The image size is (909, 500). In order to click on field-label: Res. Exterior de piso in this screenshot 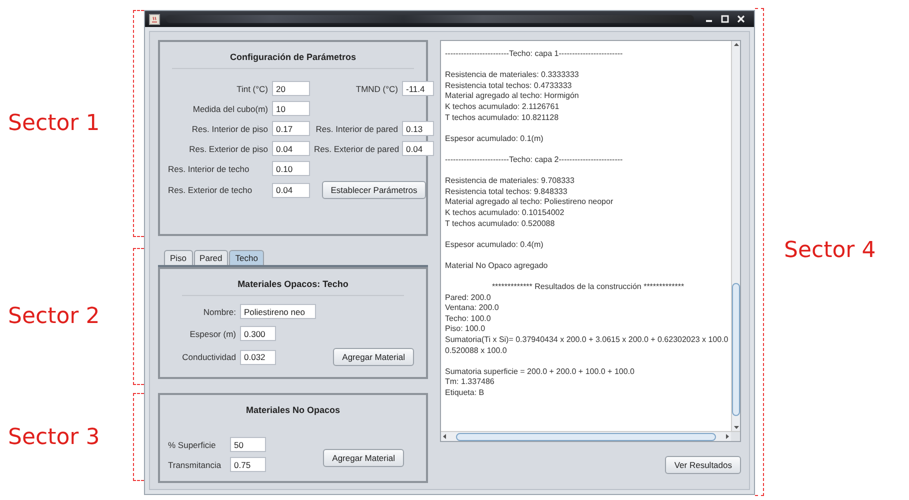, I will do `click(228, 149)`.